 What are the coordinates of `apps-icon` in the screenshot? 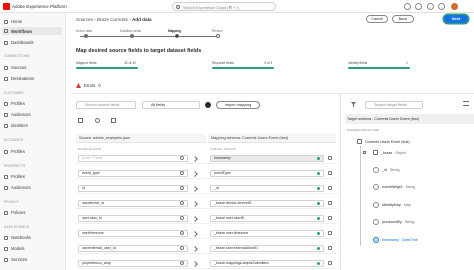 It's located at (418, 6).